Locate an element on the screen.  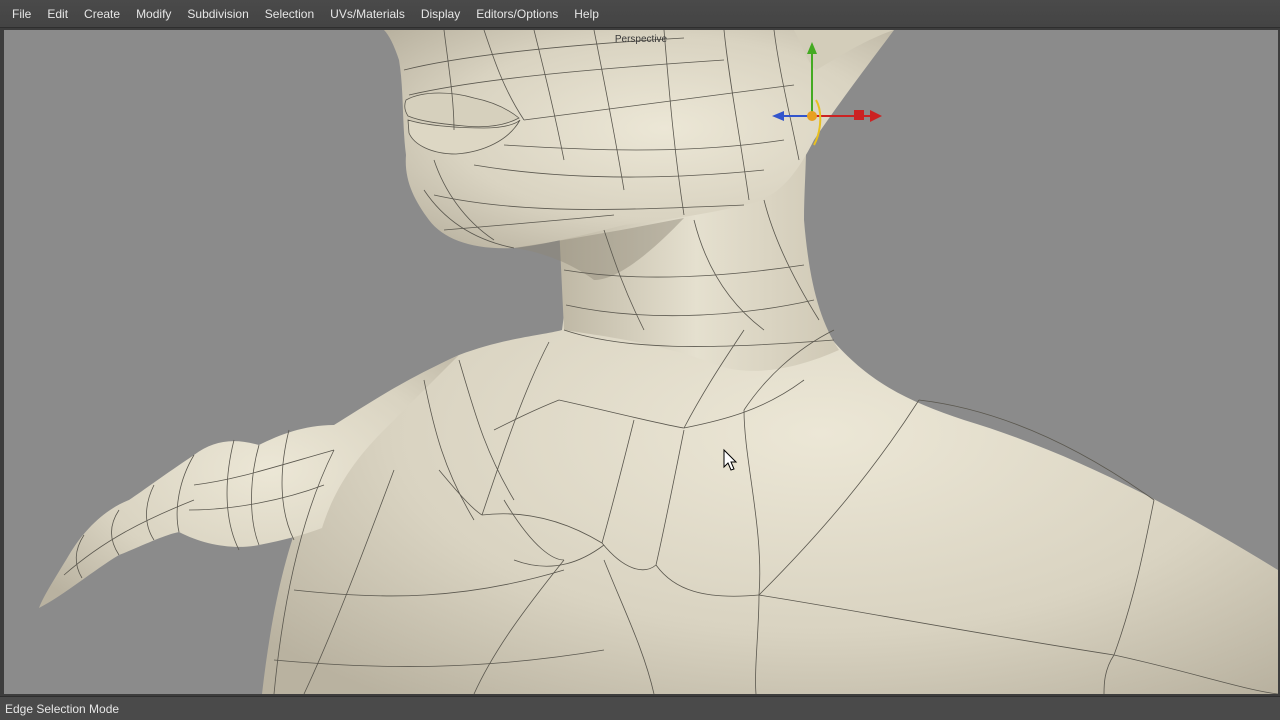
status-text: Edge Selection Mode is located at coordinates (62, 708).